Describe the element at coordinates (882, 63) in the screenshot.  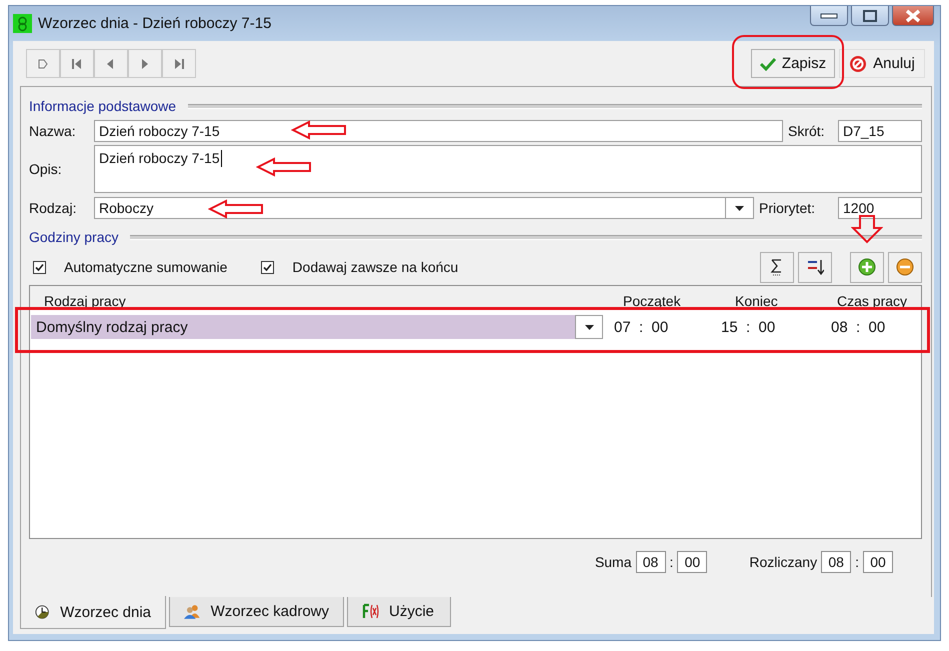
I see `cancel-button: Anuluj` at that location.